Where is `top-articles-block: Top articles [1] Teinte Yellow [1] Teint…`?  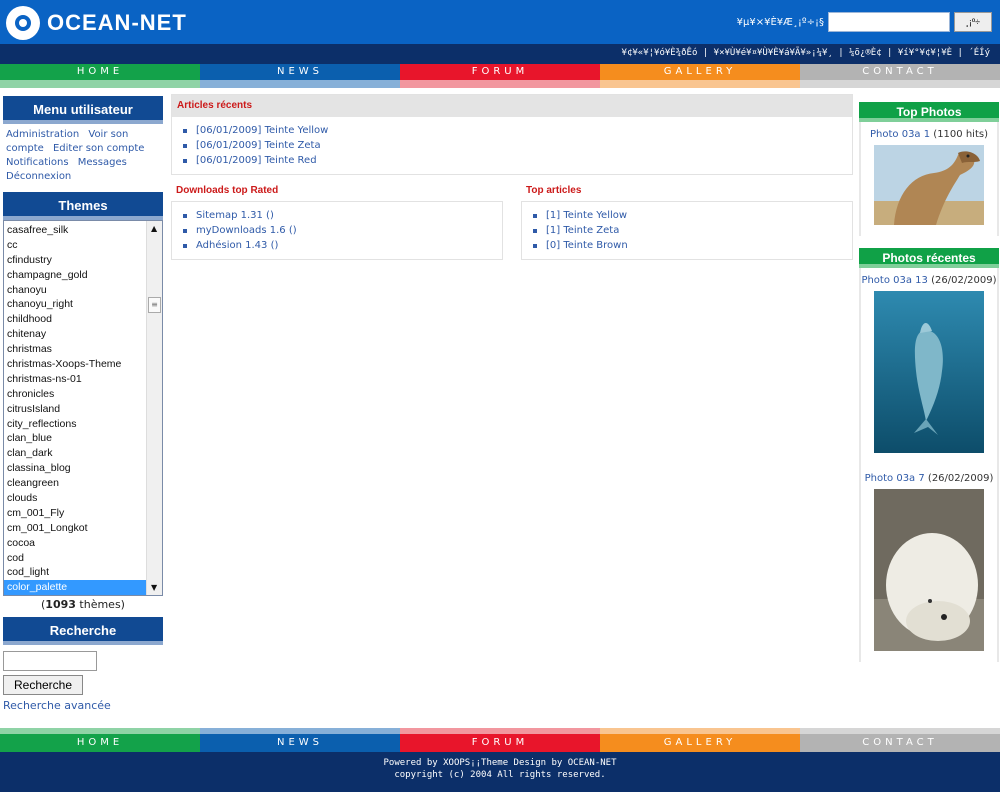
top-articles-block: Top articles [1] Teinte Yellow [1] Teint… is located at coordinates (687, 222).